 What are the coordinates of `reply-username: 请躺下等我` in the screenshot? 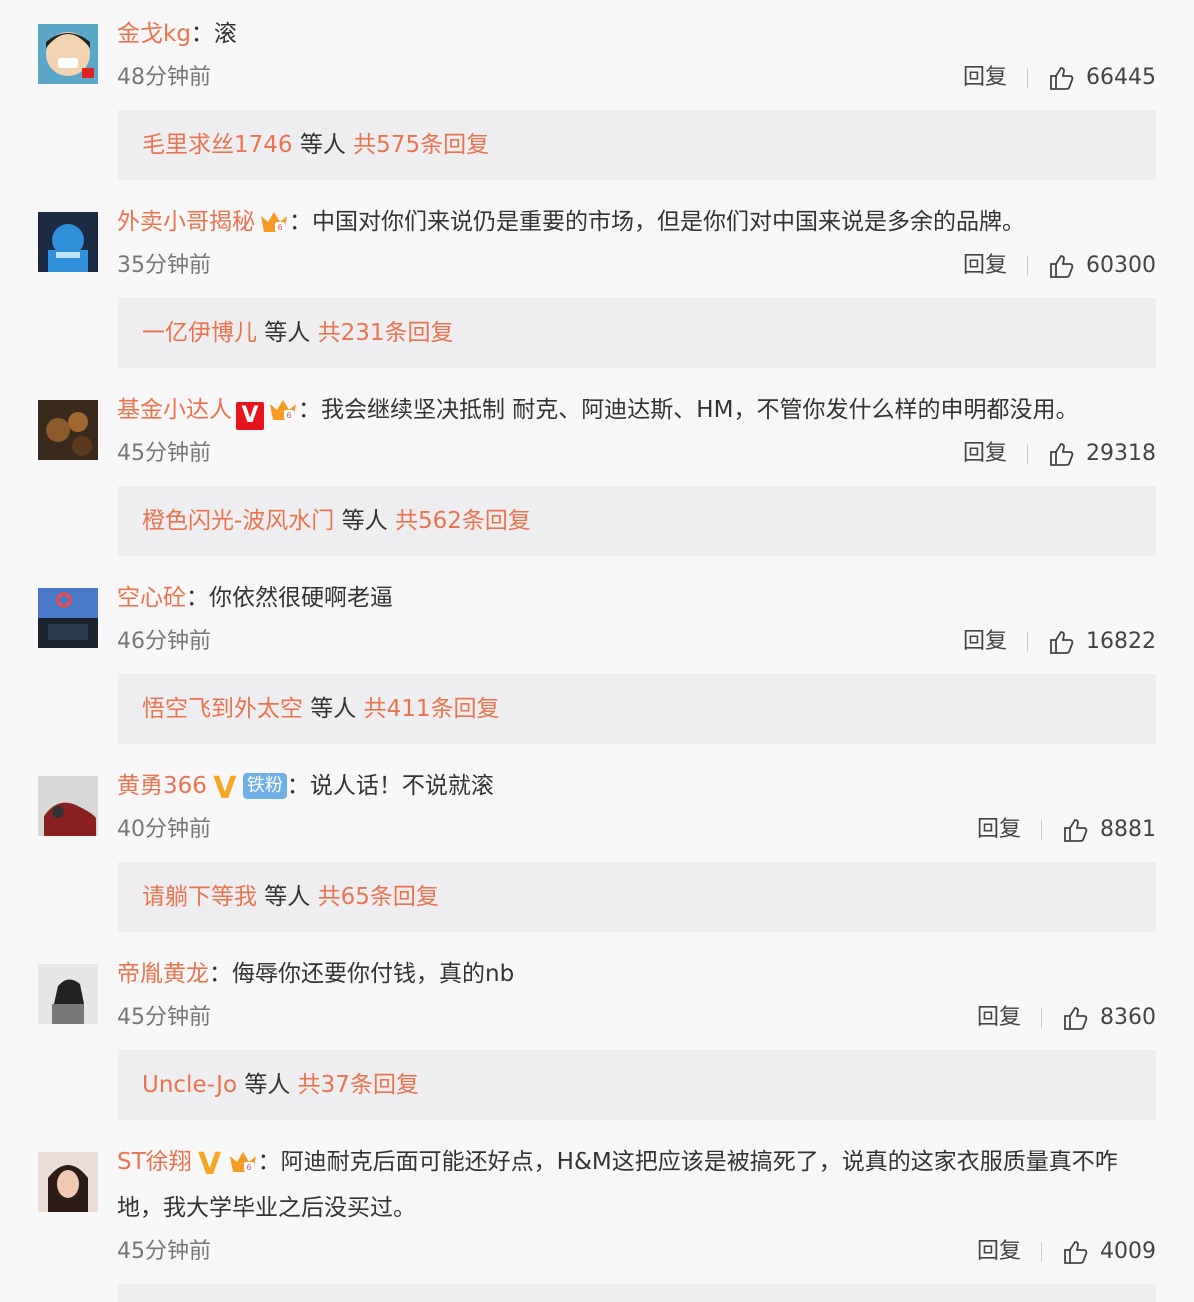 It's located at (199, 897).